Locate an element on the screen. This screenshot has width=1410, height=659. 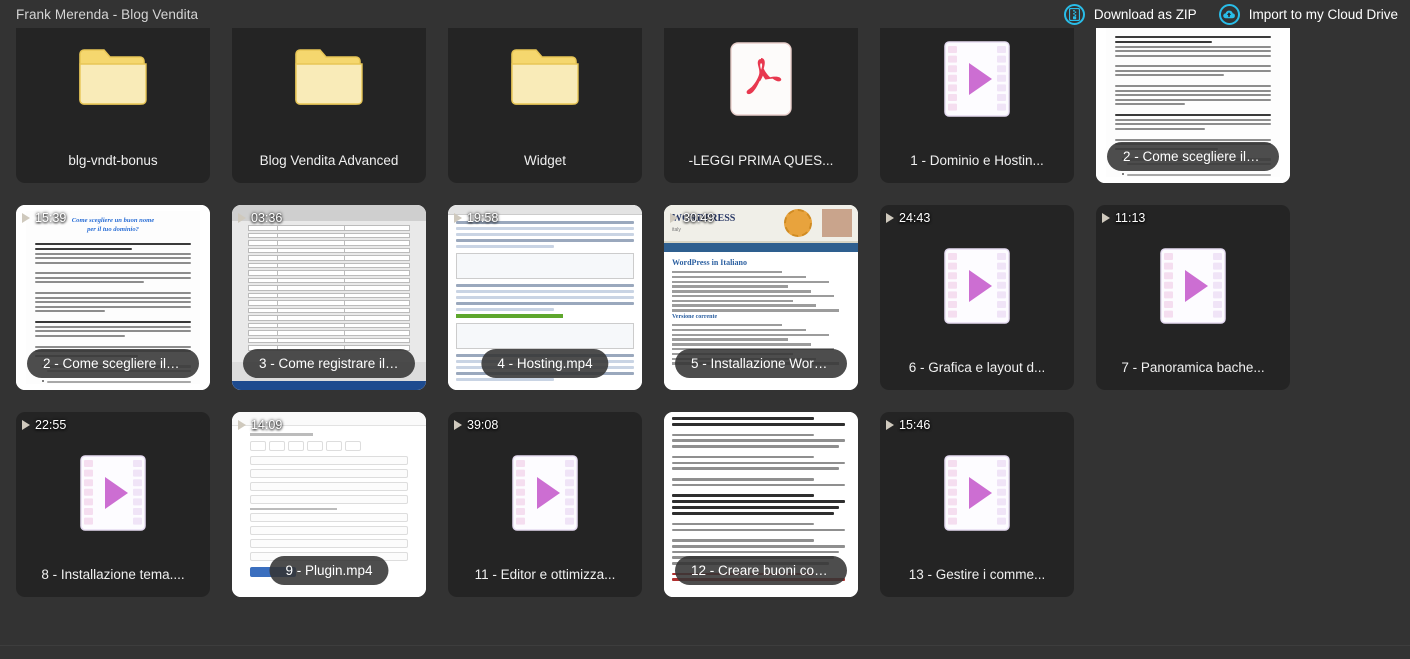
horizontal-scrollbar is located at coordinates (705, 652).